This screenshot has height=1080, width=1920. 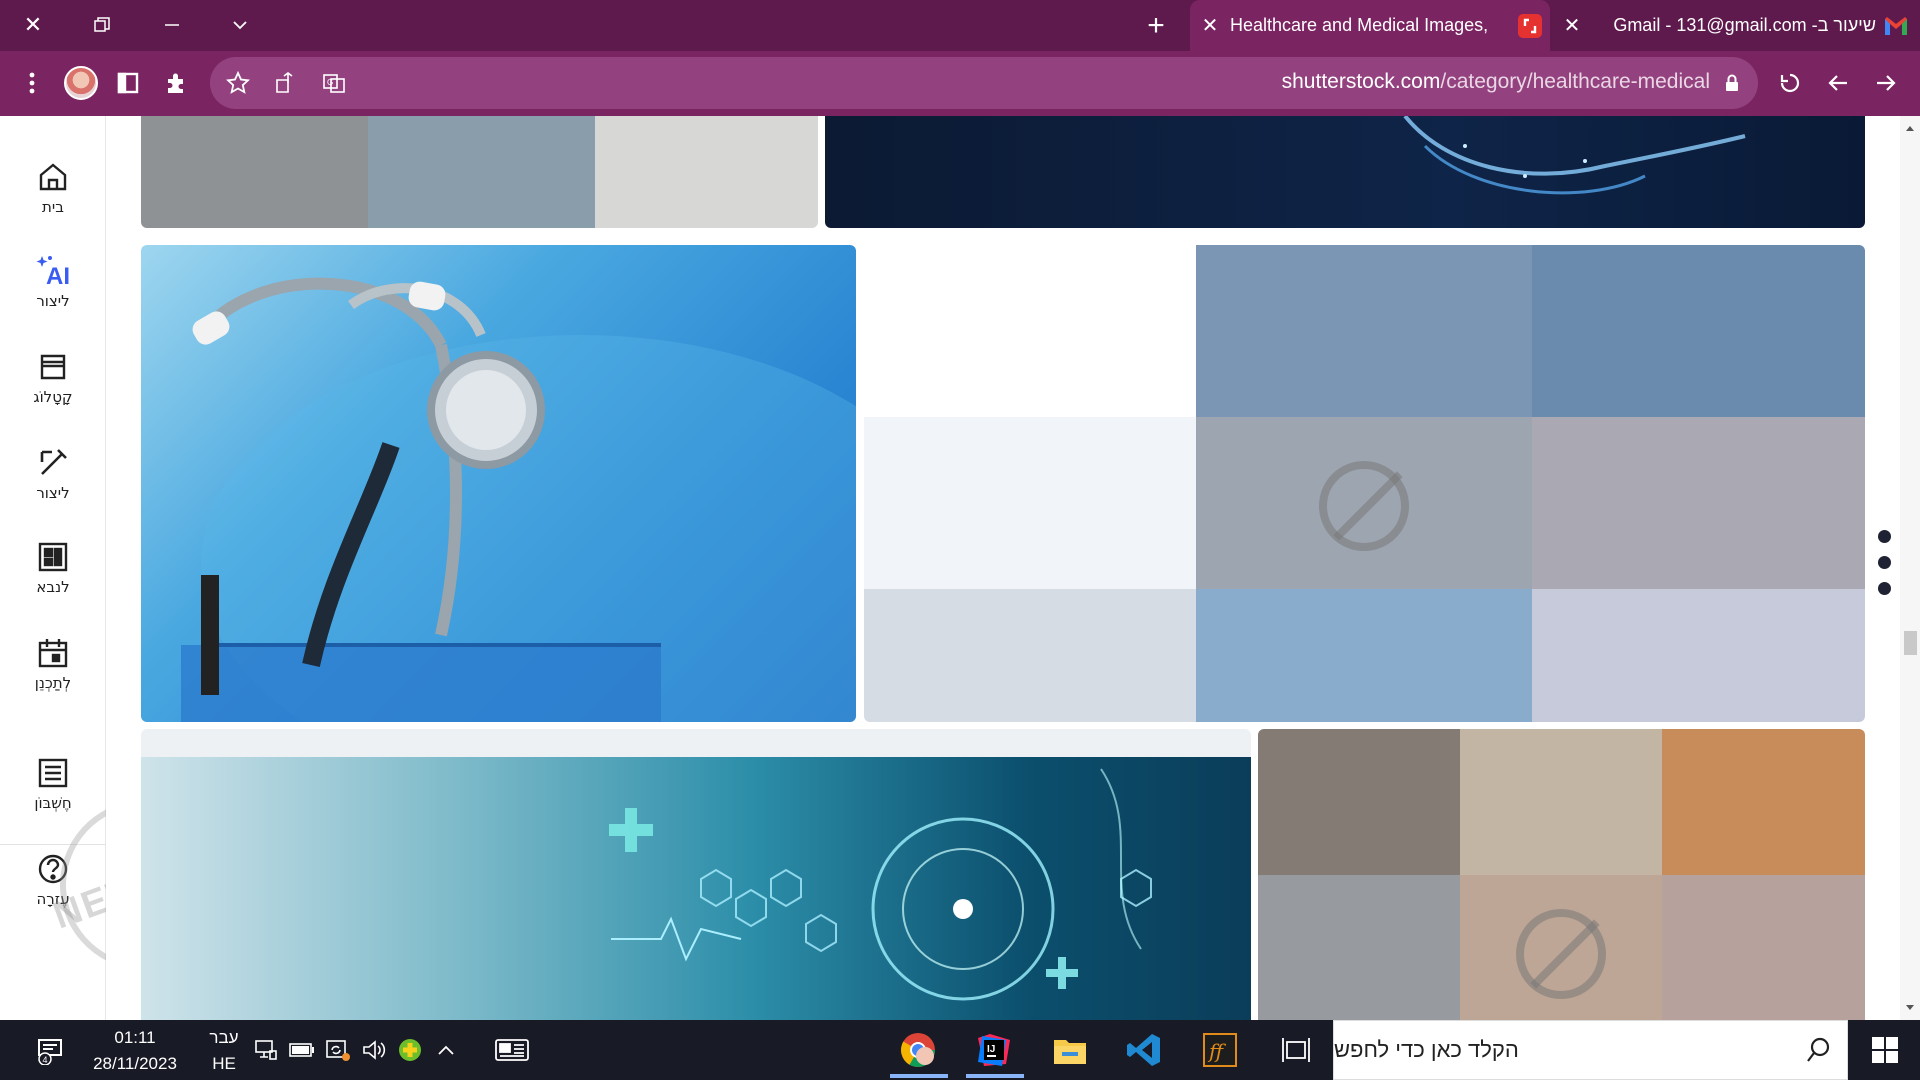 I want to click on profile-avatar, so click(x=81, y=83).